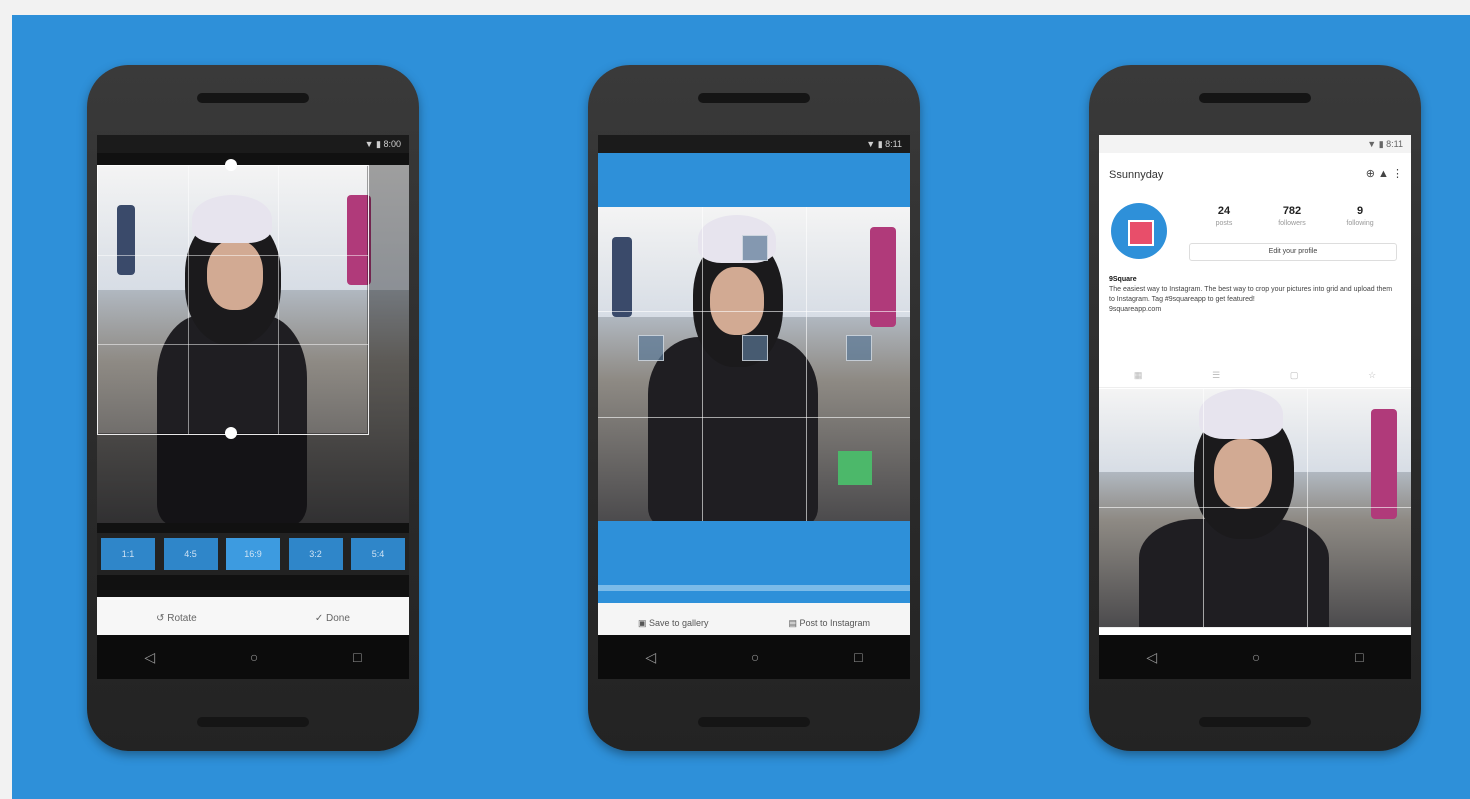 This screenshot has width=1470, height=799. I want to click on save-icon: ▣, so click(642, 622).